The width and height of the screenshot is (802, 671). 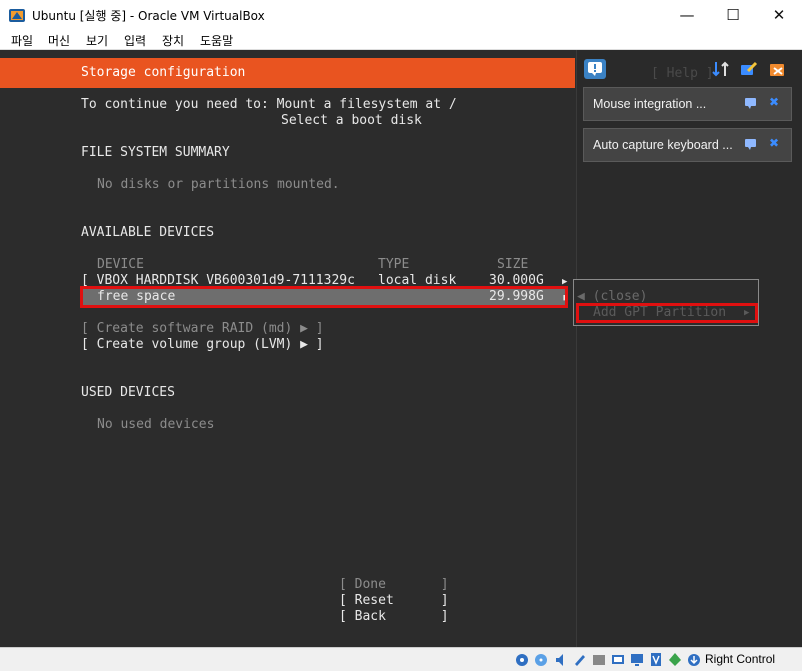 What do you see at coordinates (618, 659) in the screenshot?
I see `shared-folders-icon` at bounding box center [618, 659].